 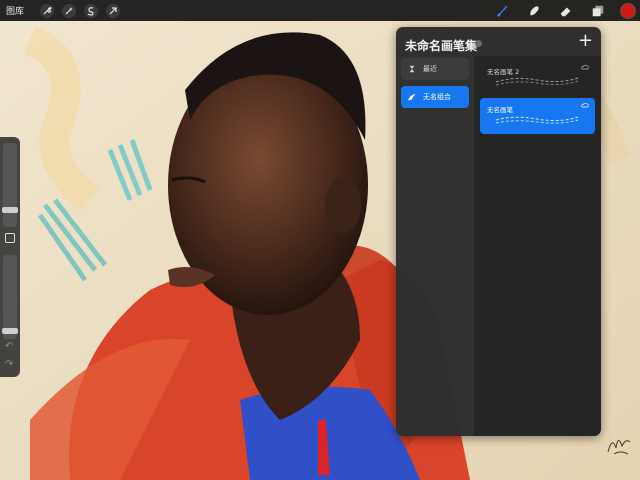 I want to click on brush-set-unnamed: 无名组合, so click(x=435, y=97).